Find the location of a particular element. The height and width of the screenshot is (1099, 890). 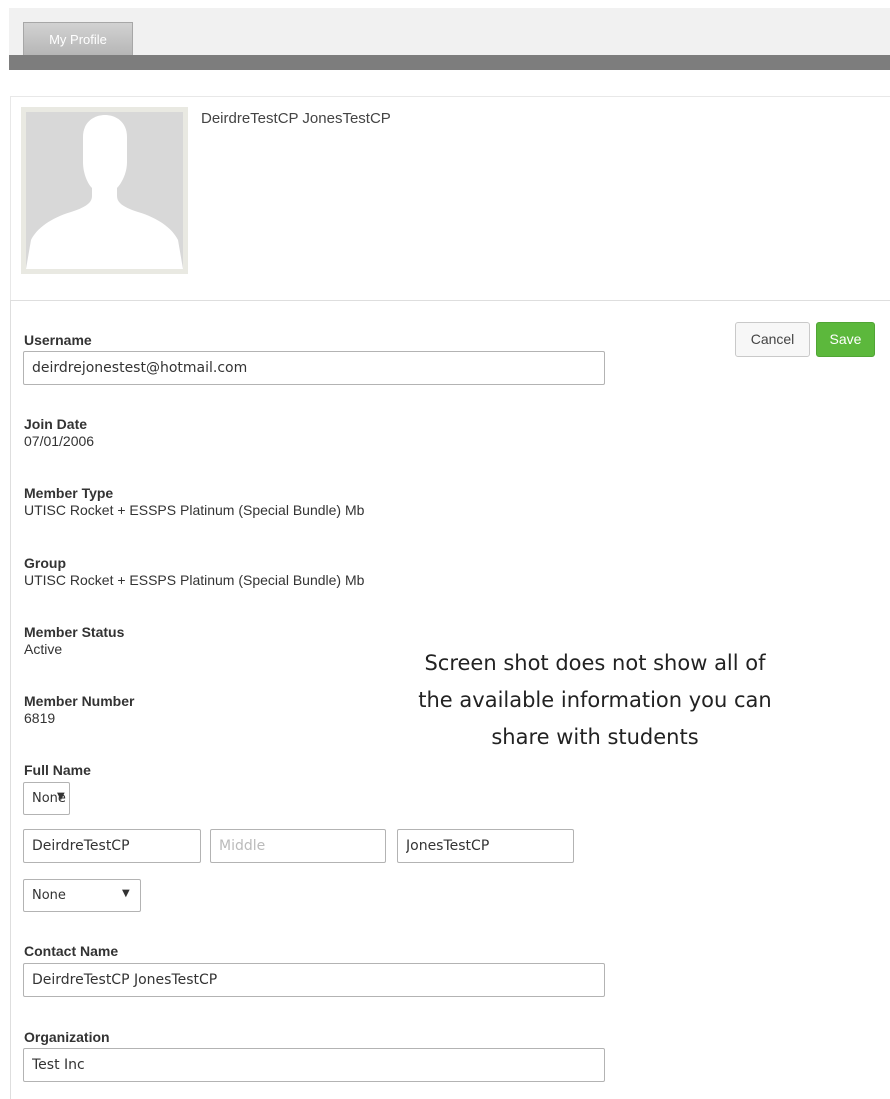

person-silhouette-icon is located at coordinates (104, 190).